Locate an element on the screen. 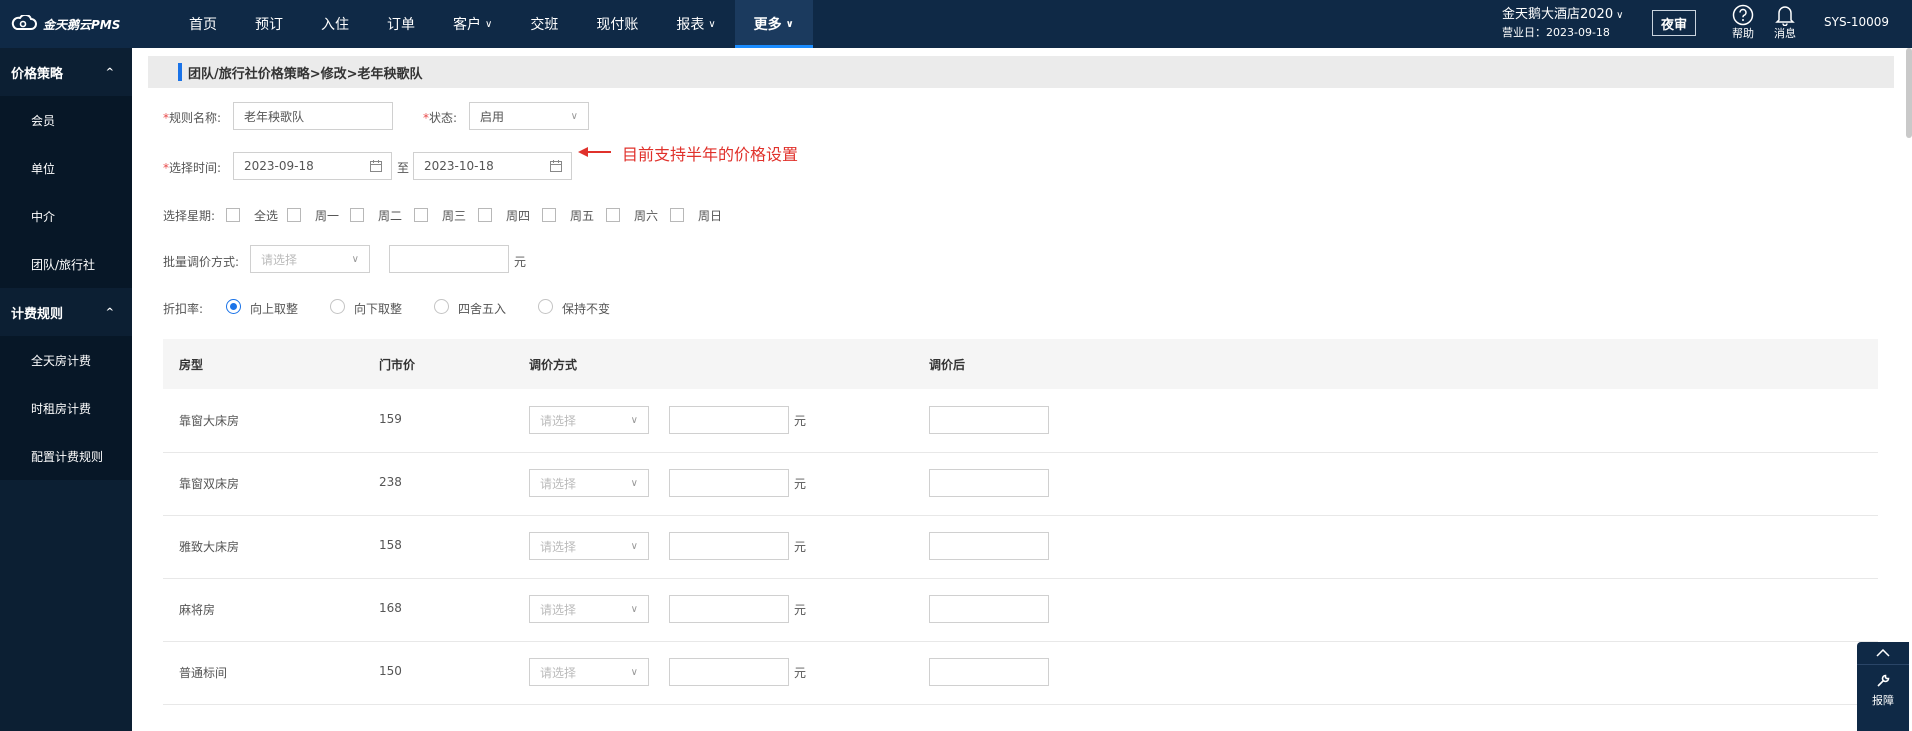  hotel-selector: 金天鹅大酒店2020 ∨ 营业日：2023-09-18 is located at coordinates (1562, 23).